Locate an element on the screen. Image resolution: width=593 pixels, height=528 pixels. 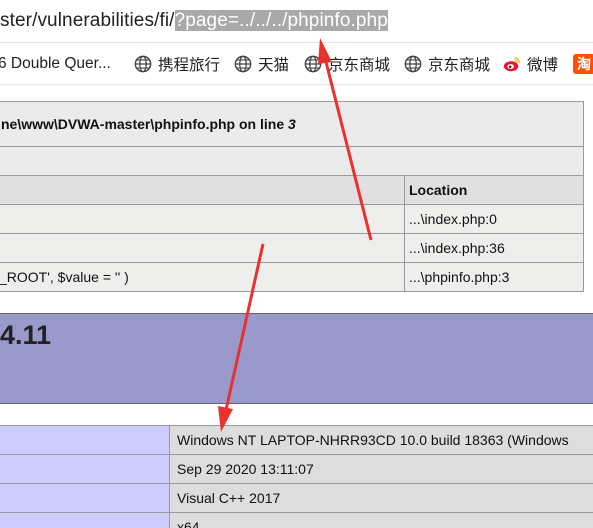
info-value: Sep 29 2020 13:11:07 is located at coordinates (381, 469).